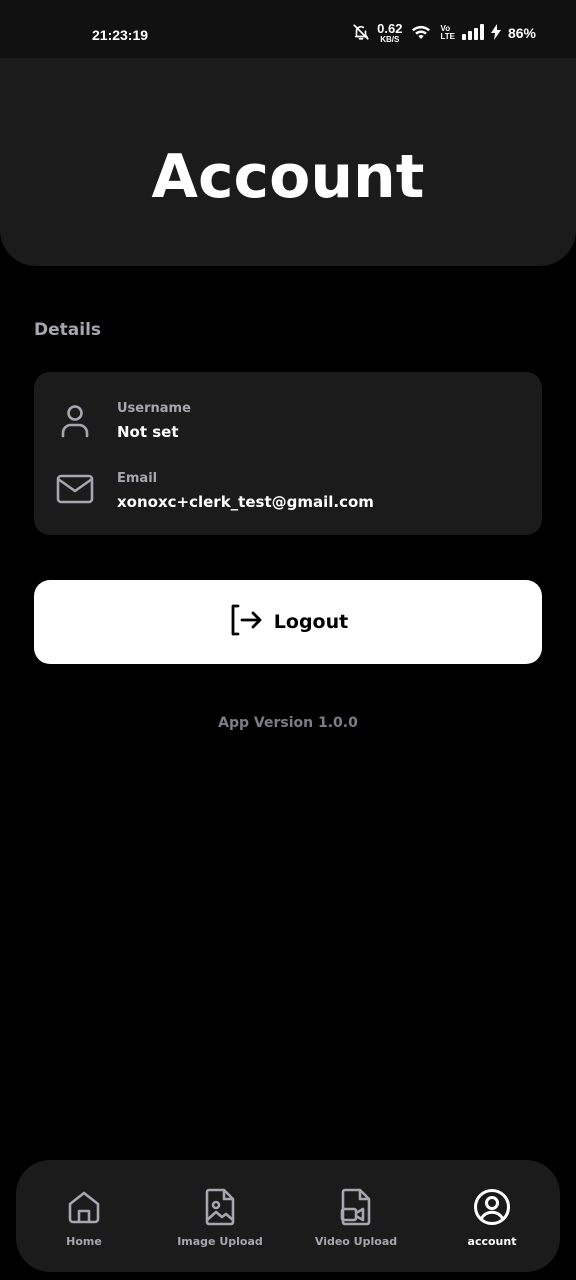  What do you see at coordinates (472, 33) in the screenshot?
I see `signal-icon` at bounding box center [472, 33].